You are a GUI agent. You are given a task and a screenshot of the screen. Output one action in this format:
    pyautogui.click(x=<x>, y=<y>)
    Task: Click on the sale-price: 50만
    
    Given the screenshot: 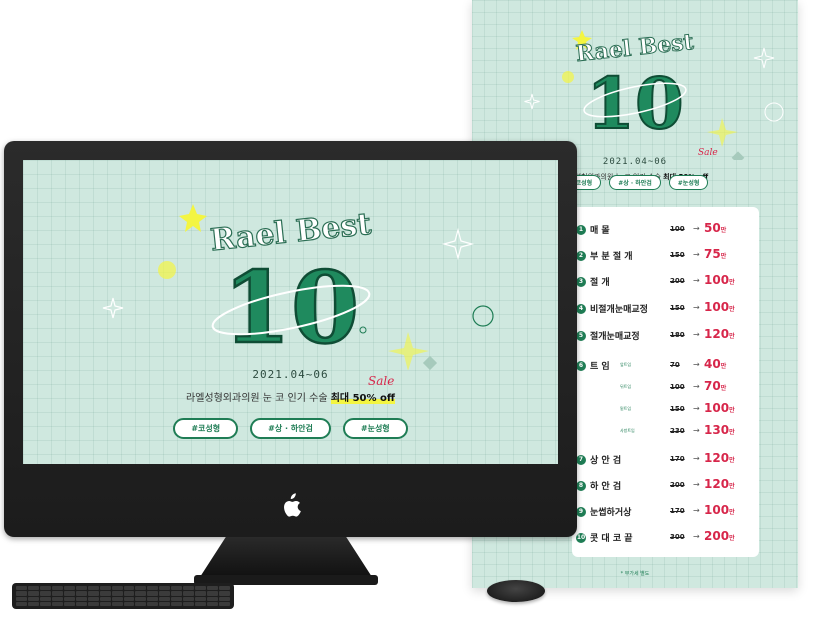 What is the action you would take?
    pyautogui.click(x=715, y=228)
    